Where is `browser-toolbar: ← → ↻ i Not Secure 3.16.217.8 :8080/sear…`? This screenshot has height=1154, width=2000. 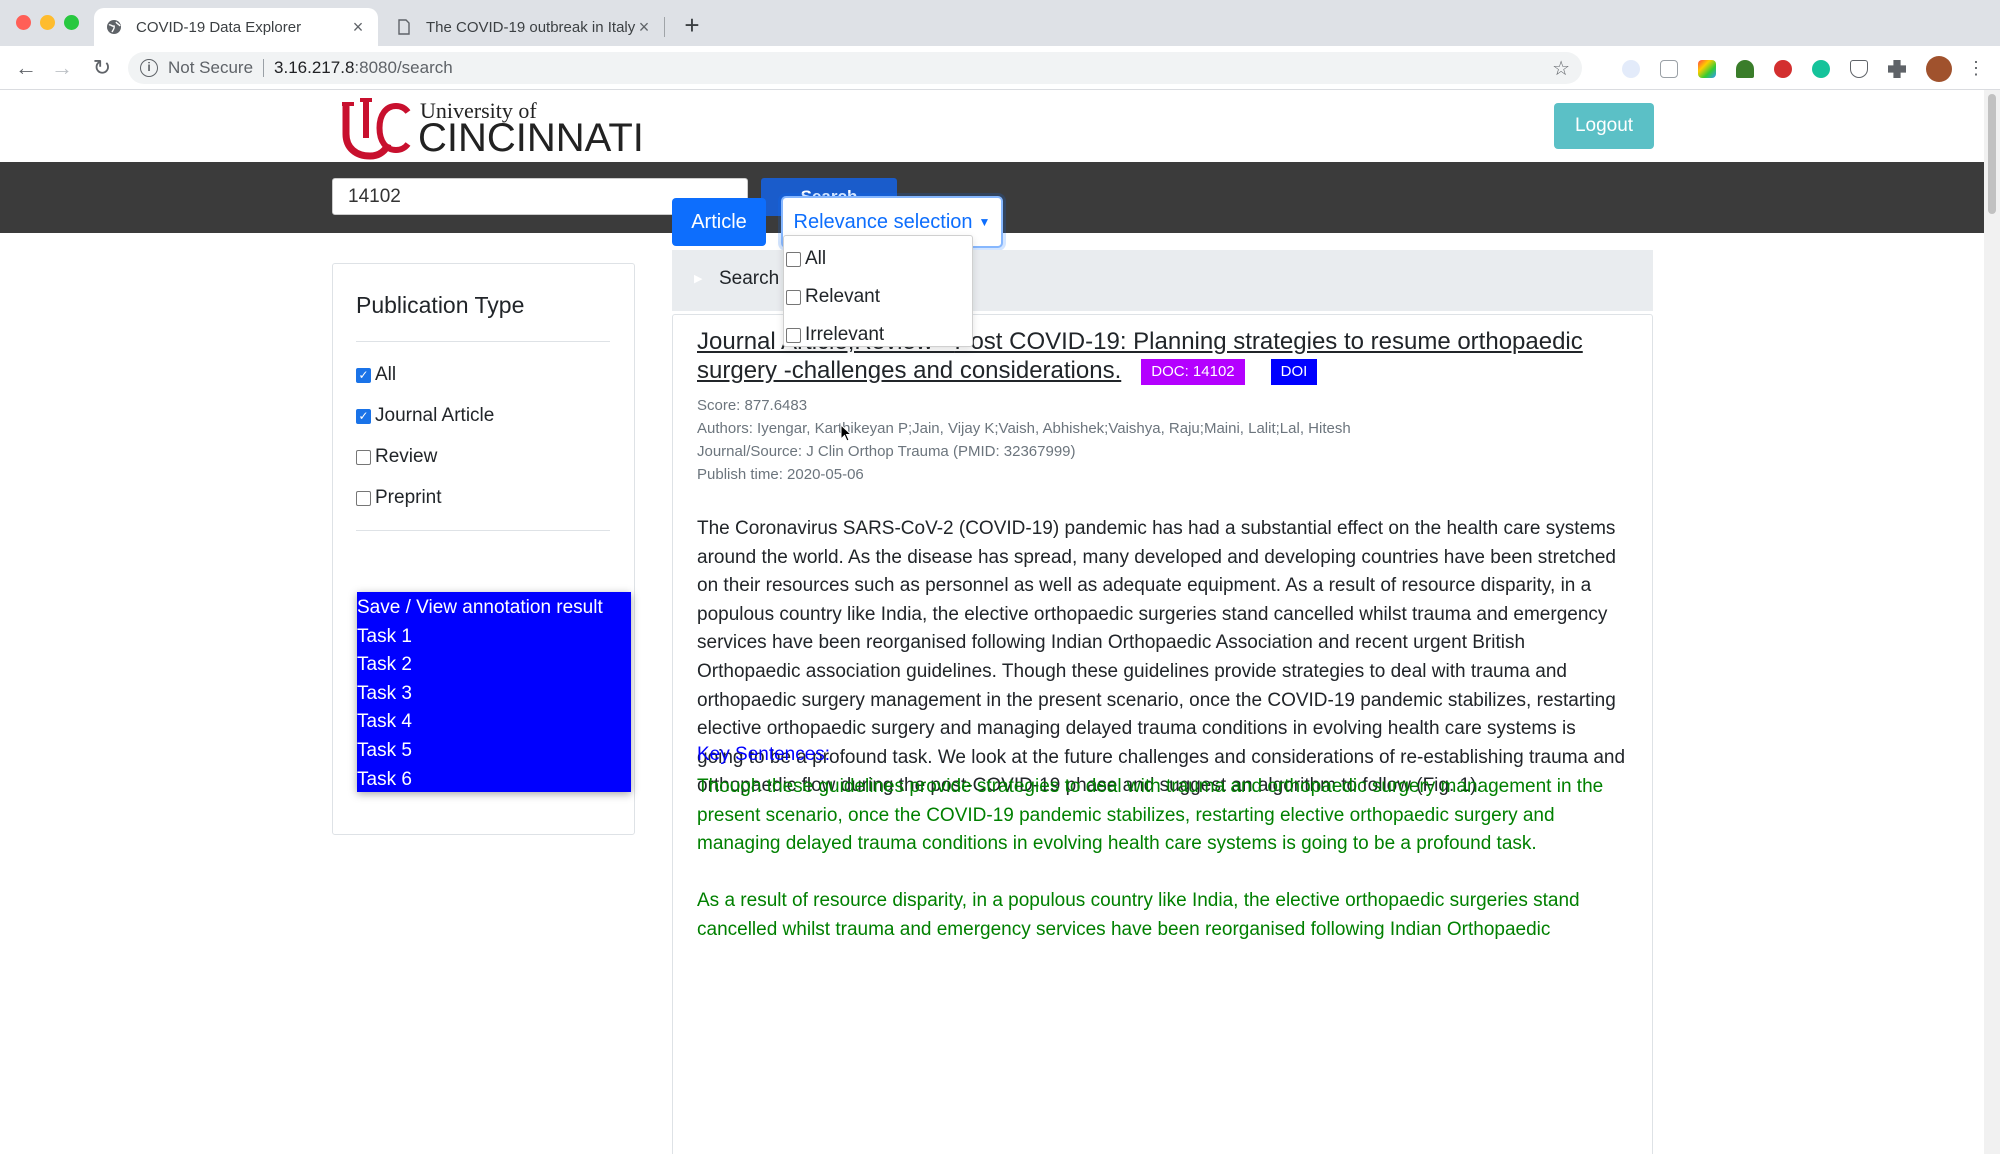
browser-toolbar: ← → ↻ i Not Secure 3.16.217.8 :8080/sear… is located at coordinates (1000, 68).